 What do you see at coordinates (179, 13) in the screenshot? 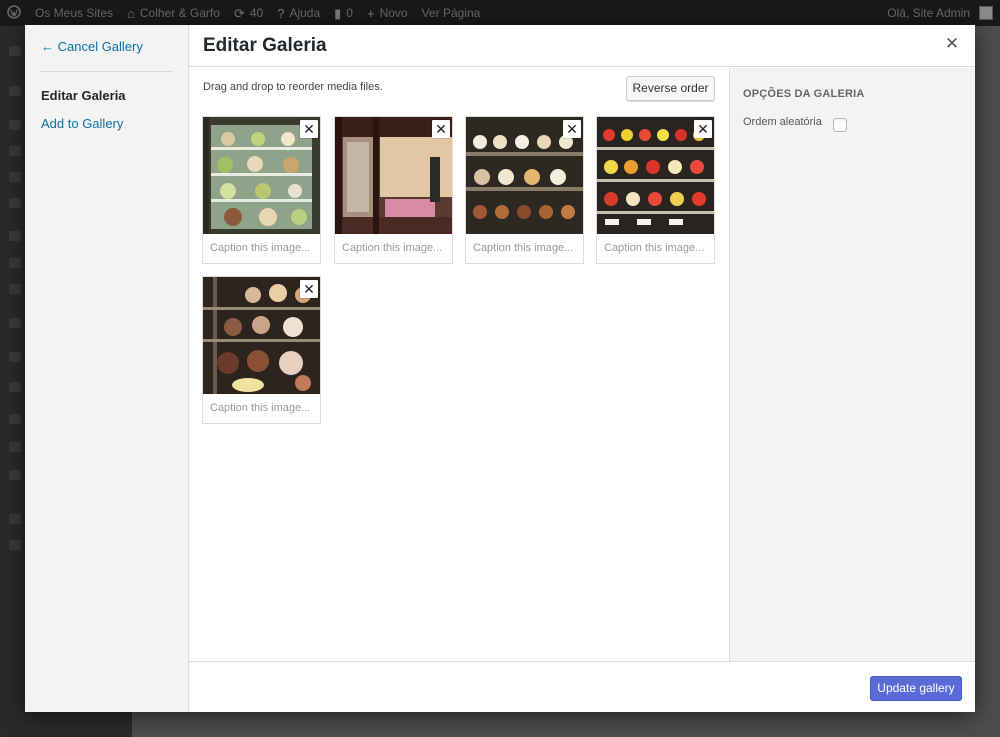
I see `site-name-label: Colher & Garfo` at bounding box center [179, 13].